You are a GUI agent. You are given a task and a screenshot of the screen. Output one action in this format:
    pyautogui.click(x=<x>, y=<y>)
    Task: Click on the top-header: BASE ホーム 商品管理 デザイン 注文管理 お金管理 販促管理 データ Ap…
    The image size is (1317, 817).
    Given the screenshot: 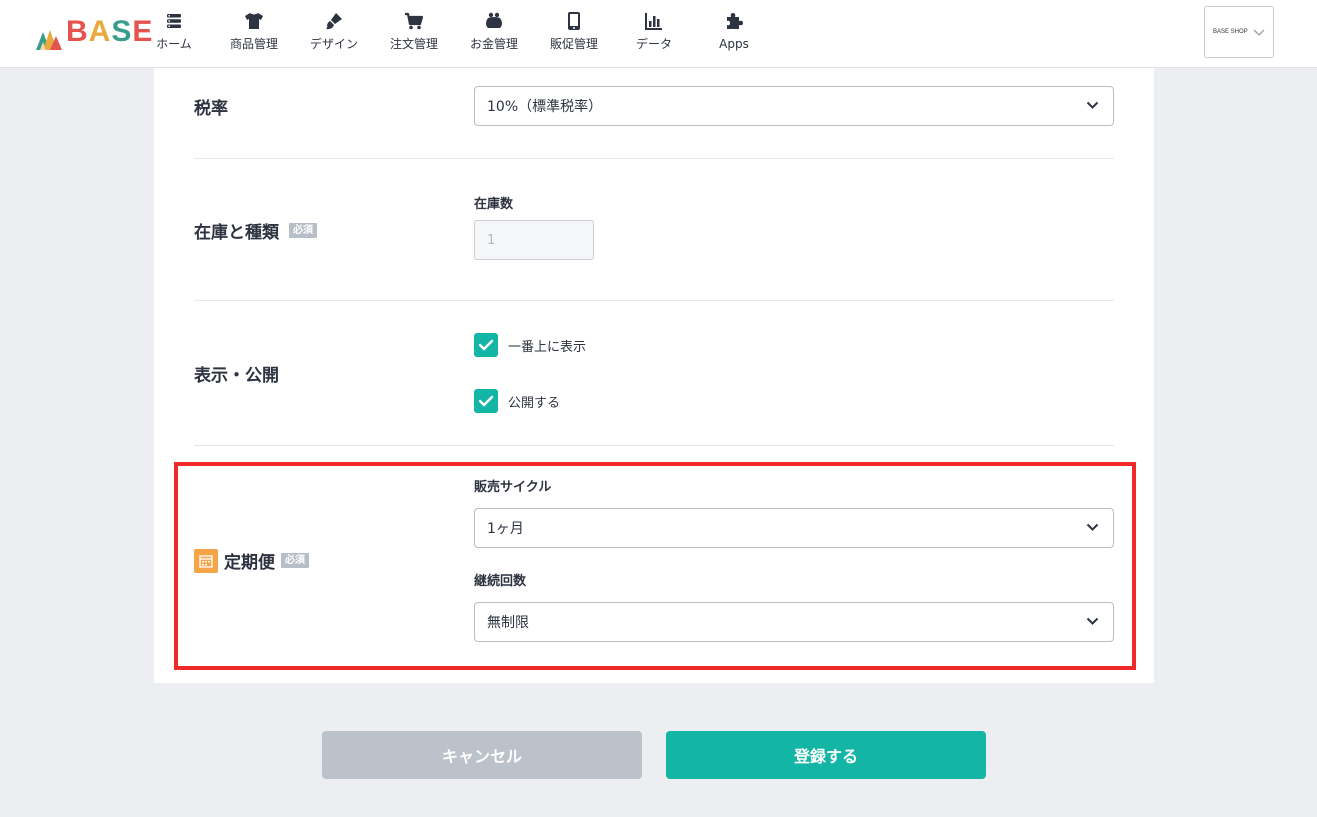 What is the action you would take?
    pyautogui.click(x=658, y=34)
    